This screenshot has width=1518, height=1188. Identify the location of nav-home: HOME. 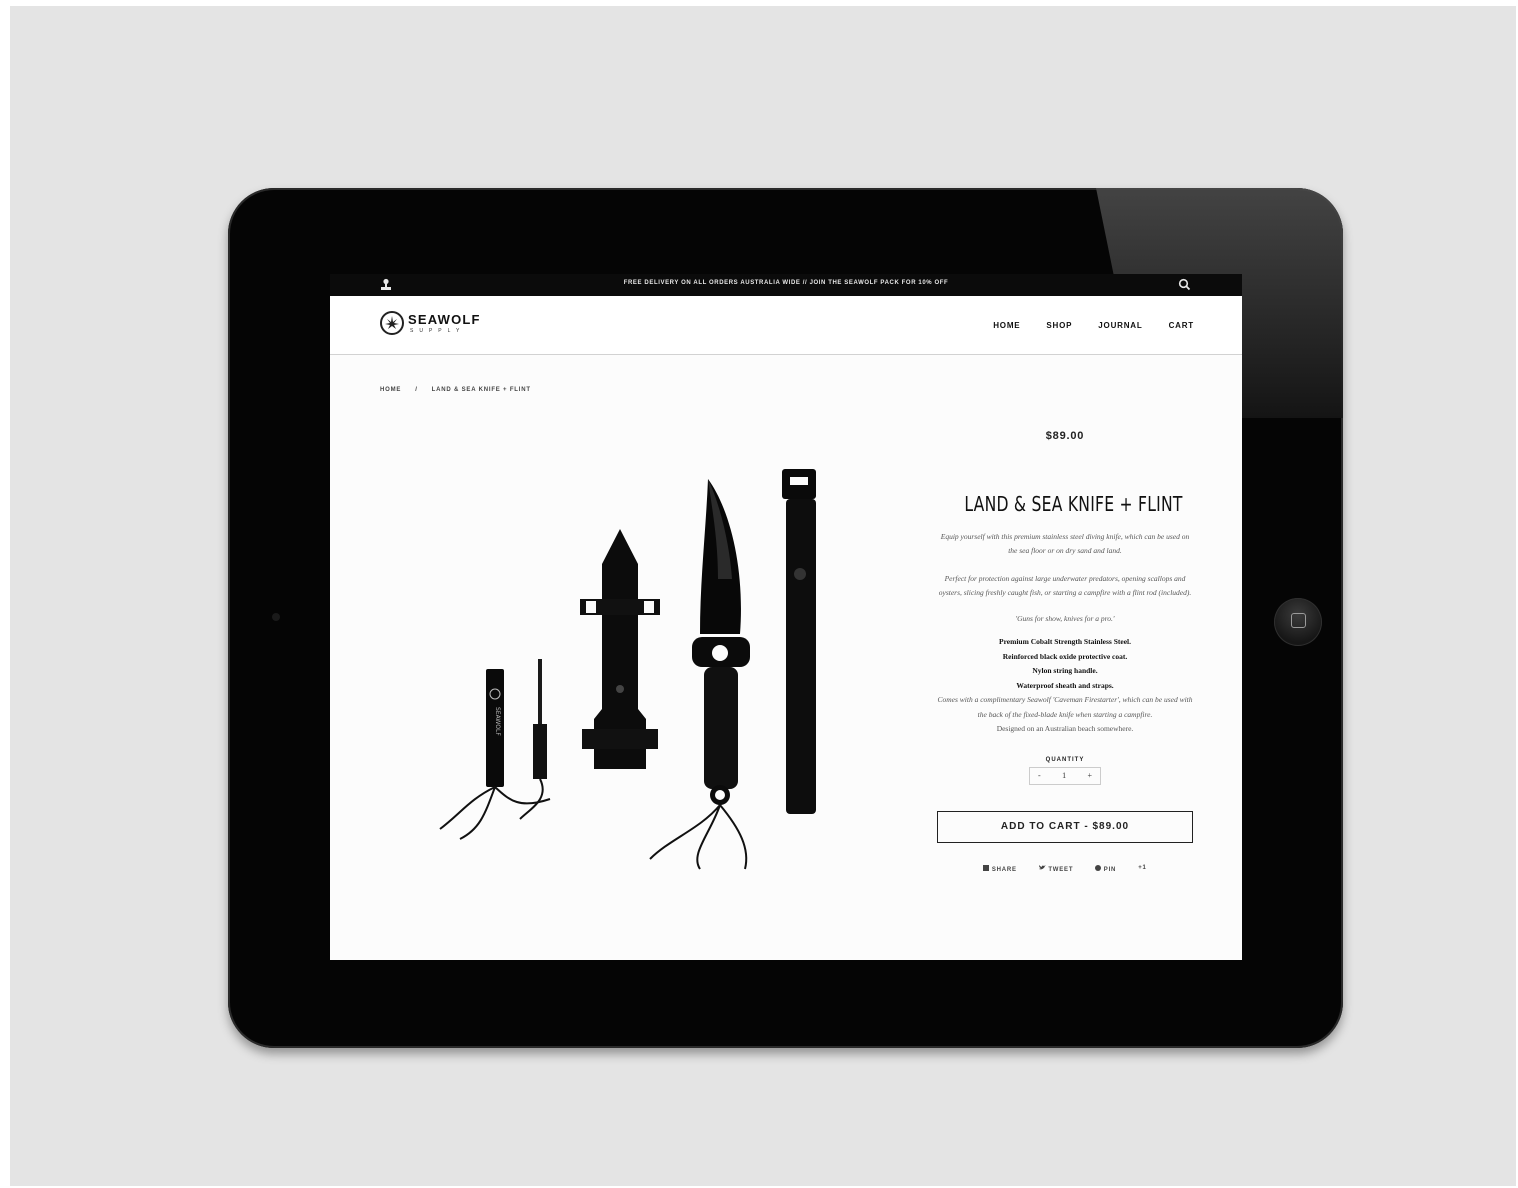
(1006, 325).